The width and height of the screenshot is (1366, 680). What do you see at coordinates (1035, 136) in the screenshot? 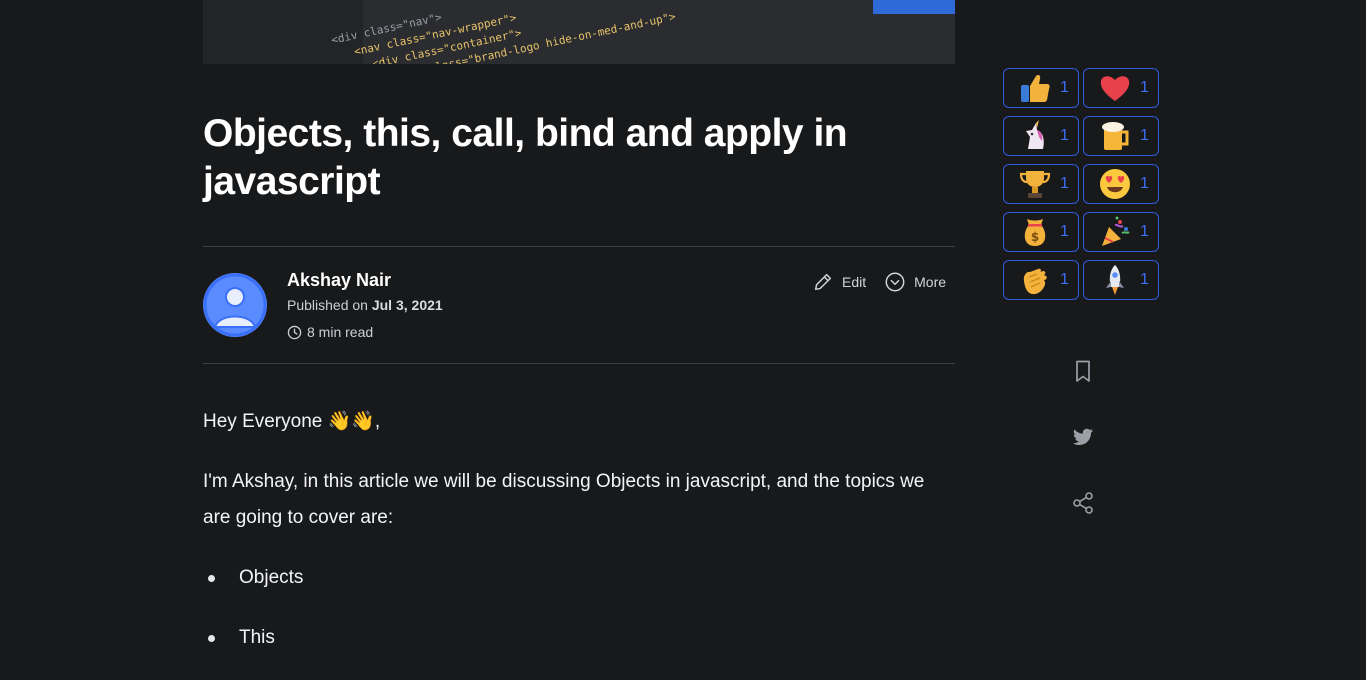
I see `unicorn-icon` at bounding box center [1035, 136].